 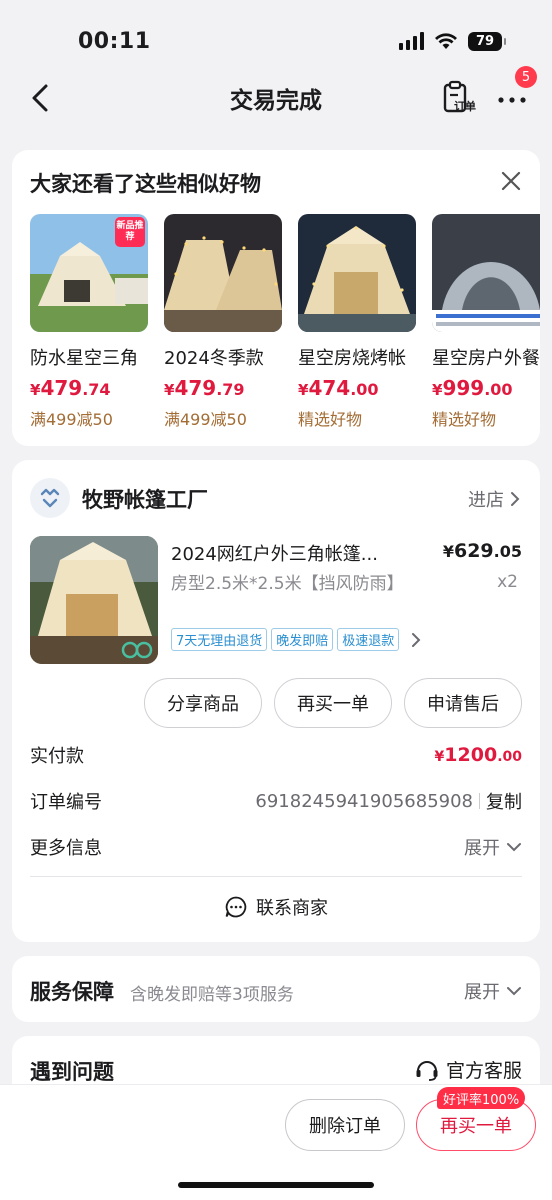 What do you see at coordinates (338, 388) in the screenshot?
I see `rec-item-price: ¥474.00` at bounding box center [338, 388].